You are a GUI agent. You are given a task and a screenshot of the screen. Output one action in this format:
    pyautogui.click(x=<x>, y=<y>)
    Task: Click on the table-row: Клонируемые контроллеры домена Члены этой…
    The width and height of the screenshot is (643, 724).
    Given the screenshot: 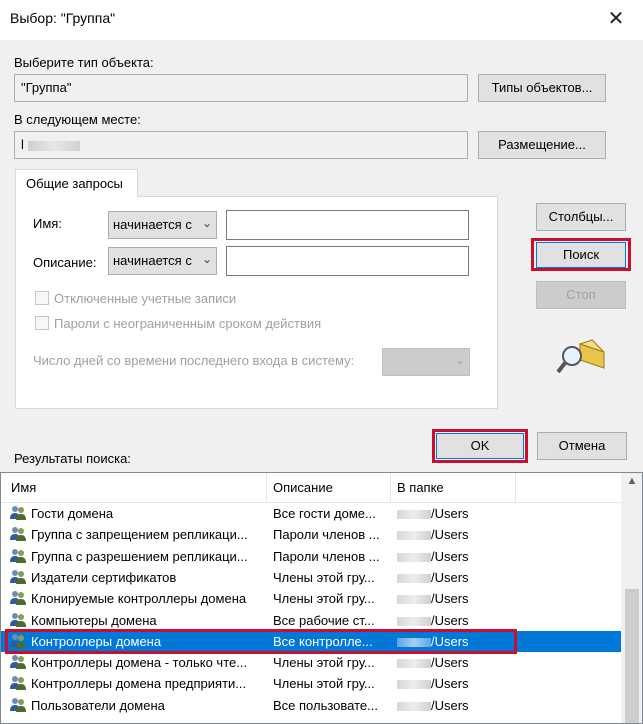 What is the action you would take?
    pyautogui.click(x=311, y=598)
    